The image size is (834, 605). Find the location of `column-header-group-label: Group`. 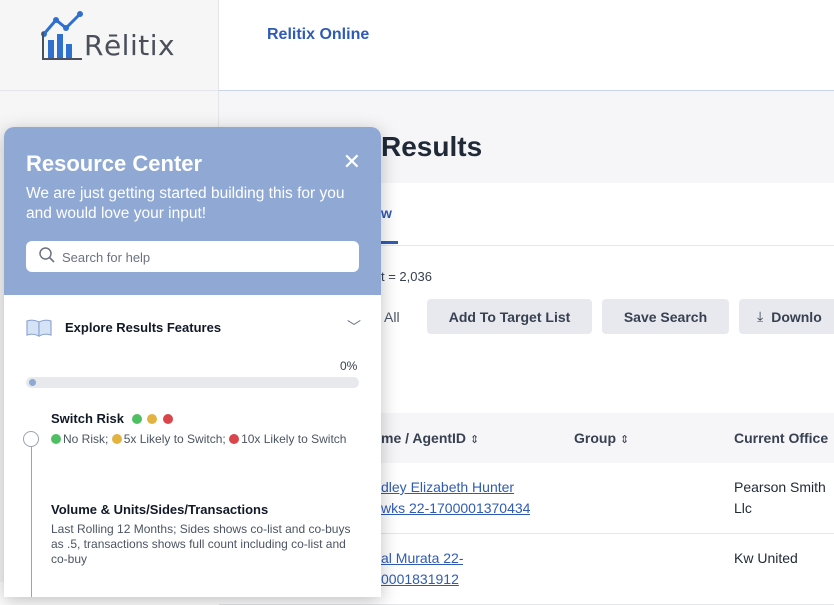

column-header-group-label: Group is located at coordinates (595, 438).